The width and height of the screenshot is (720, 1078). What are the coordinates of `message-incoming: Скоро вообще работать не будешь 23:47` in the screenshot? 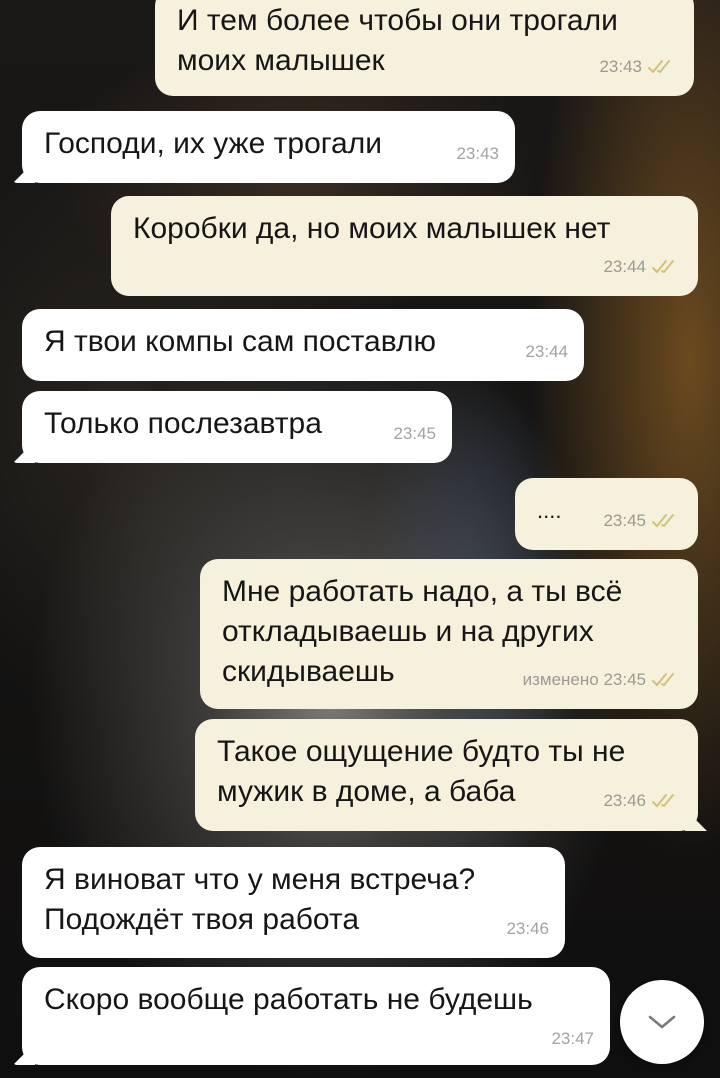 It's located at (316, 1016).